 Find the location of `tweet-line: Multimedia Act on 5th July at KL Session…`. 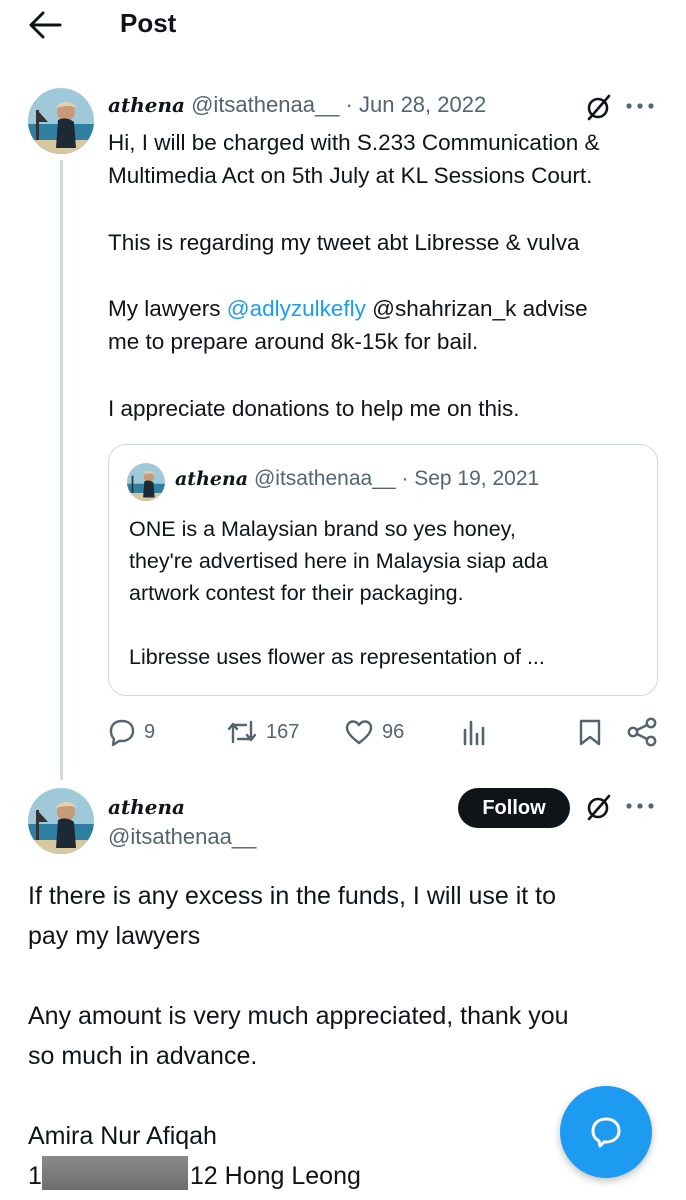

tweet-line: Multimedia Act on 5th July at KL Session… is located at coordinates (350, 175).